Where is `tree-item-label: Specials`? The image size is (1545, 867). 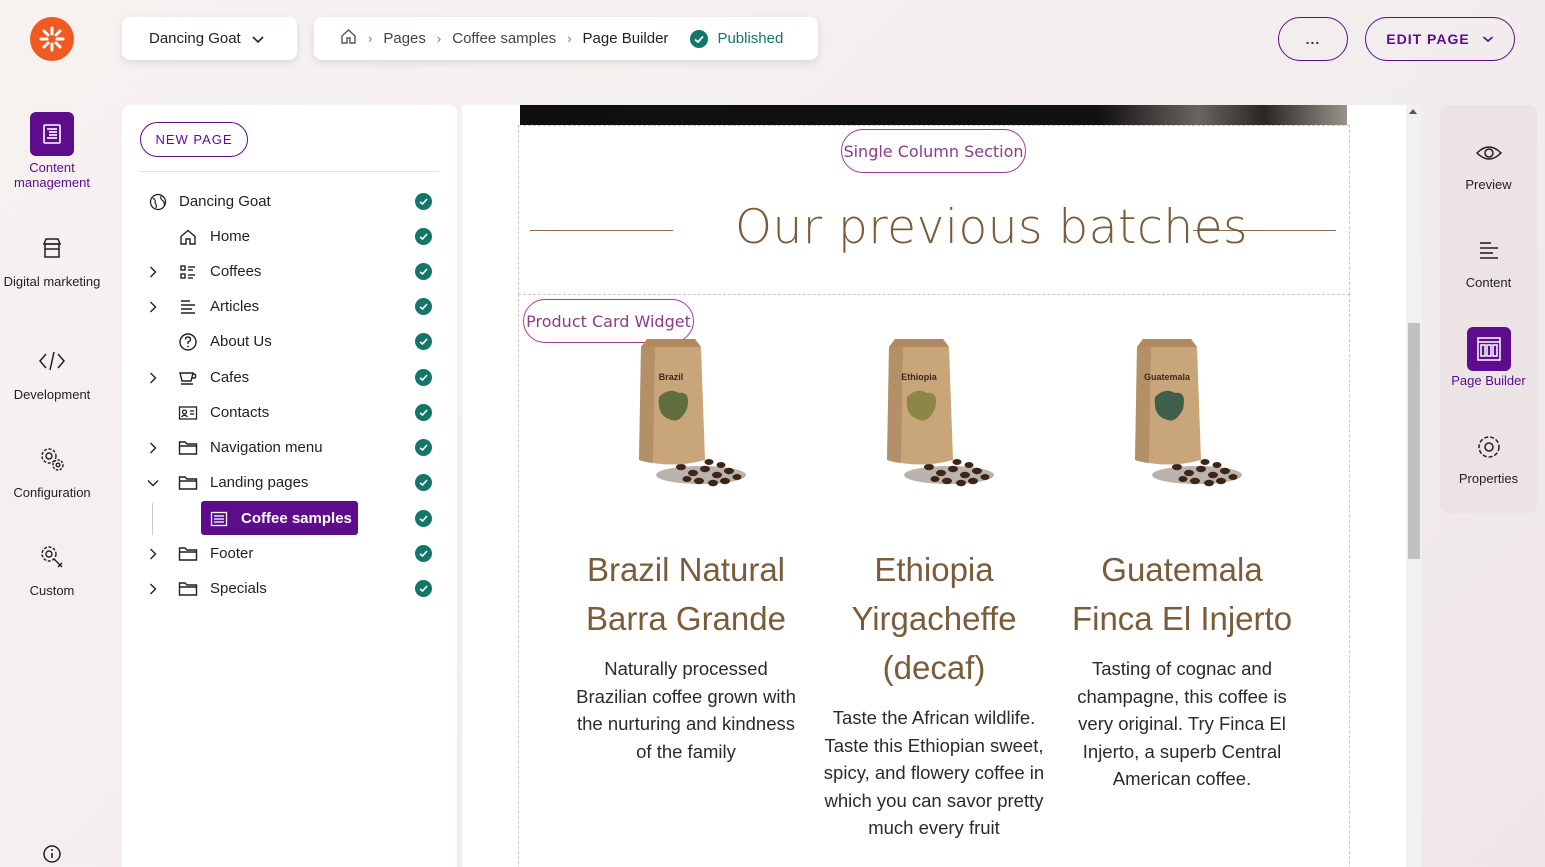
tree-item-label: Specials is located at coordinates (238, 588).